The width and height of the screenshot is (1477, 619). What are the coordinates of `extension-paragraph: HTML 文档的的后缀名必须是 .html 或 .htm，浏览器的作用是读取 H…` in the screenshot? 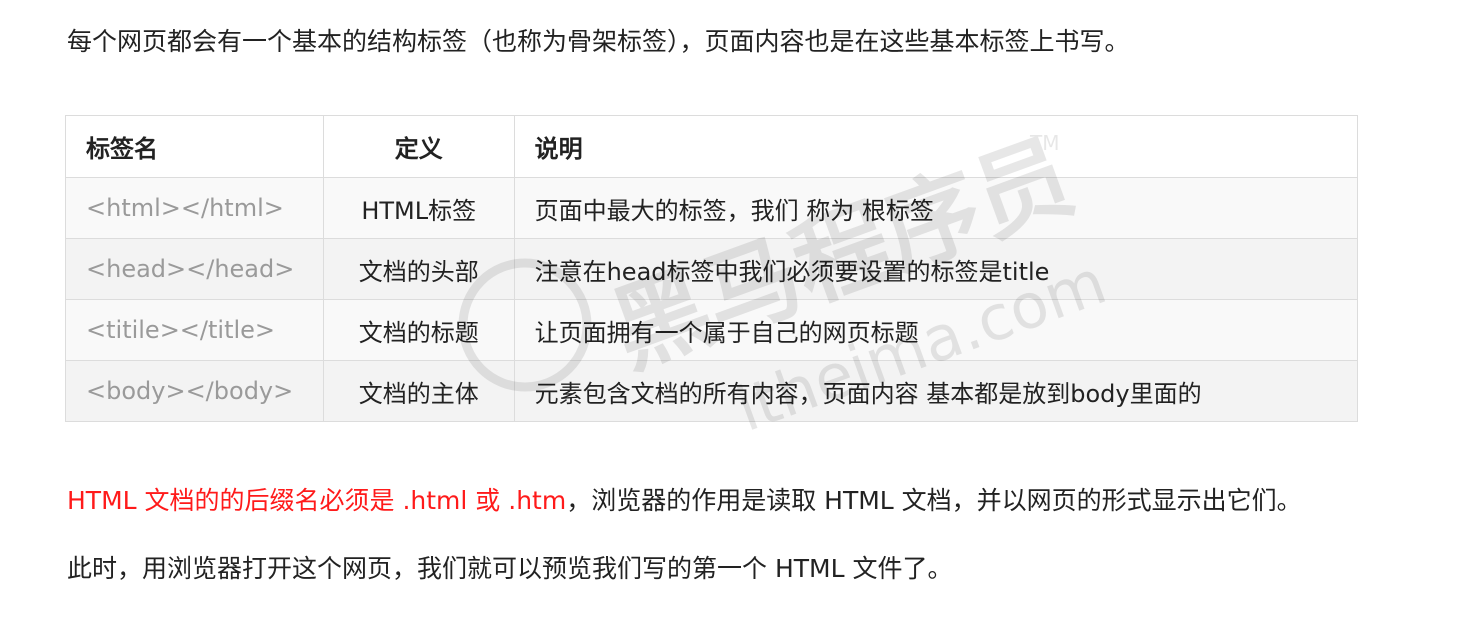 It's located at (684, 501).